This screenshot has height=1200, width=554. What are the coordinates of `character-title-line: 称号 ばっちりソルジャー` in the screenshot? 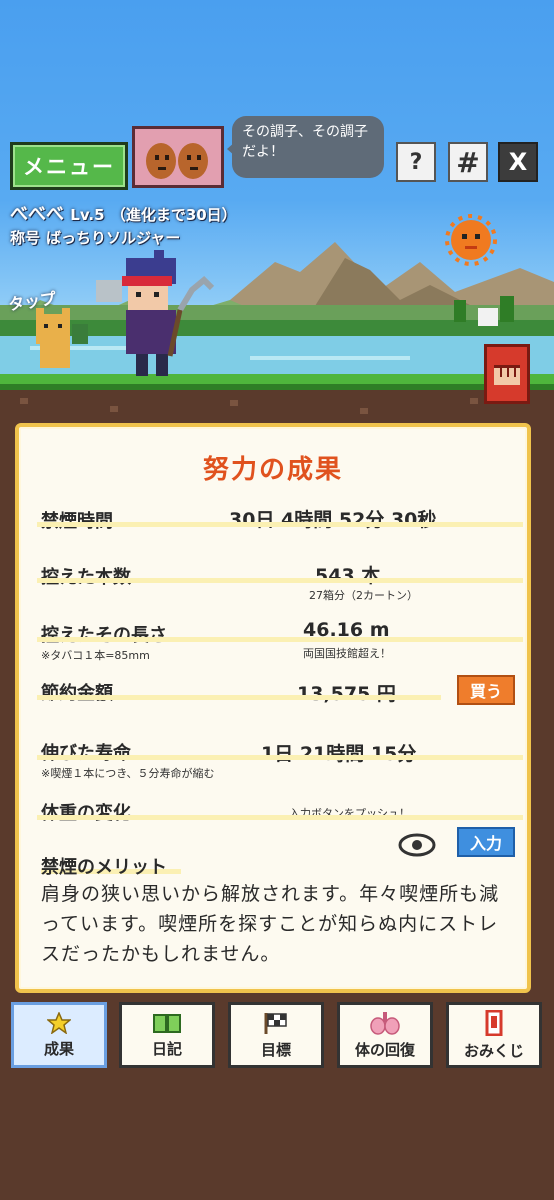 It's located at (95, 237).